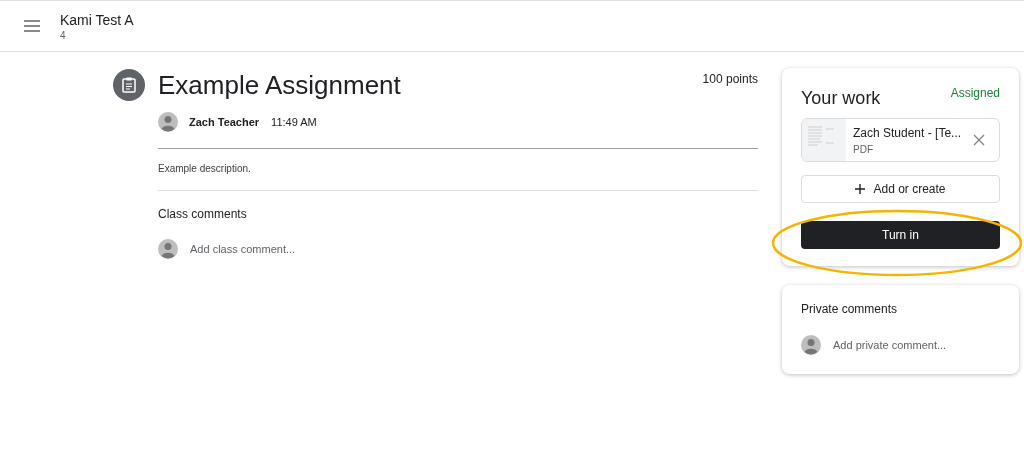 The height and width of the screenshot is (473, 1024). Describe the element at coordinates (850, 309) in the screenshot. I see `private-comments-heading: Private comments` at that location.